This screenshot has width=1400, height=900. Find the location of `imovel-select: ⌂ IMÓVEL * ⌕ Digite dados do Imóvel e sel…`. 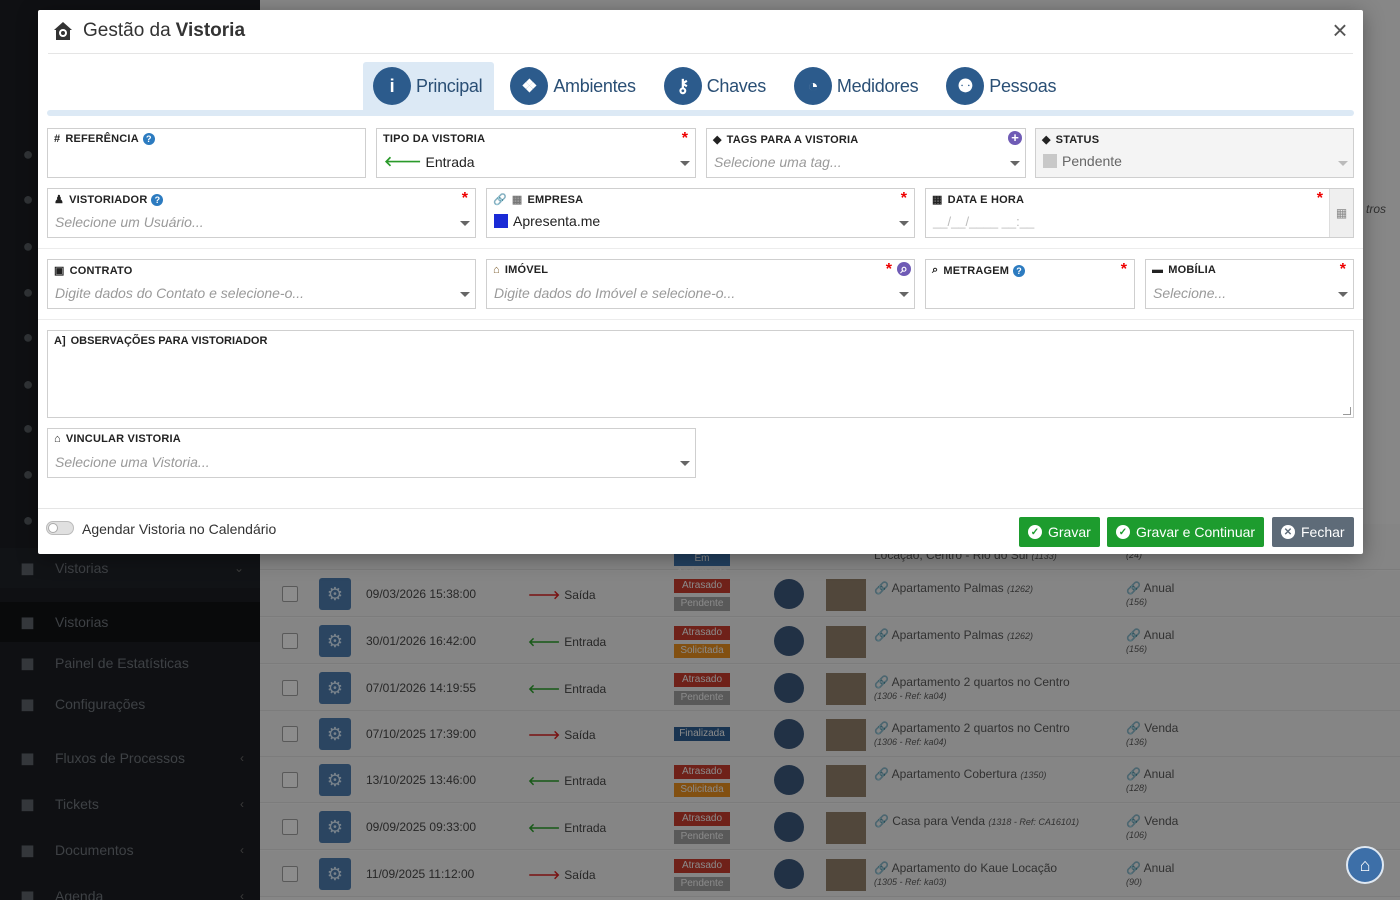

imovel-select: ⌂ IMÓVEL * ⌕ Digite dados do Imóvel e sel… is located at coordinates (700, 284).